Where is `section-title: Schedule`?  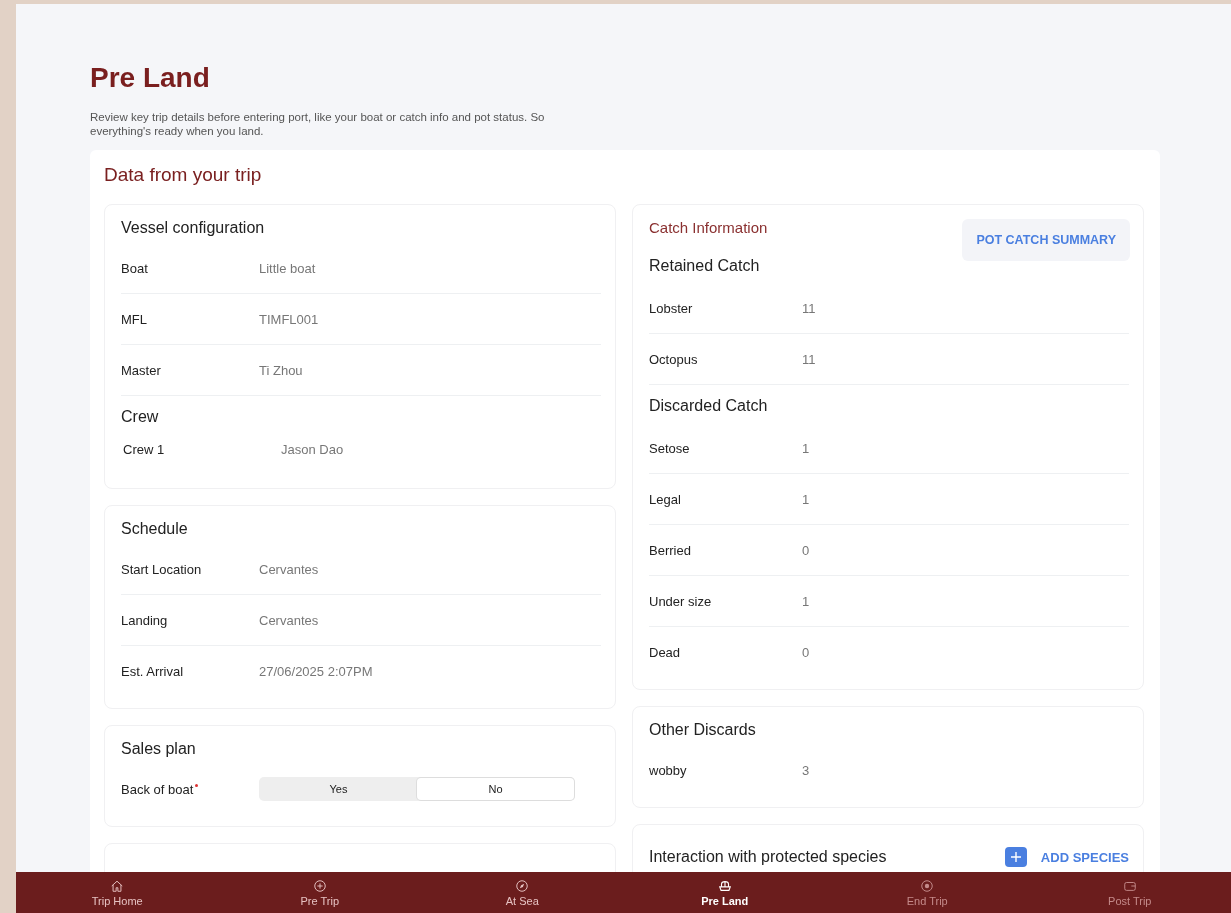
section-title: Schedule is located at coordinates (155, 529).